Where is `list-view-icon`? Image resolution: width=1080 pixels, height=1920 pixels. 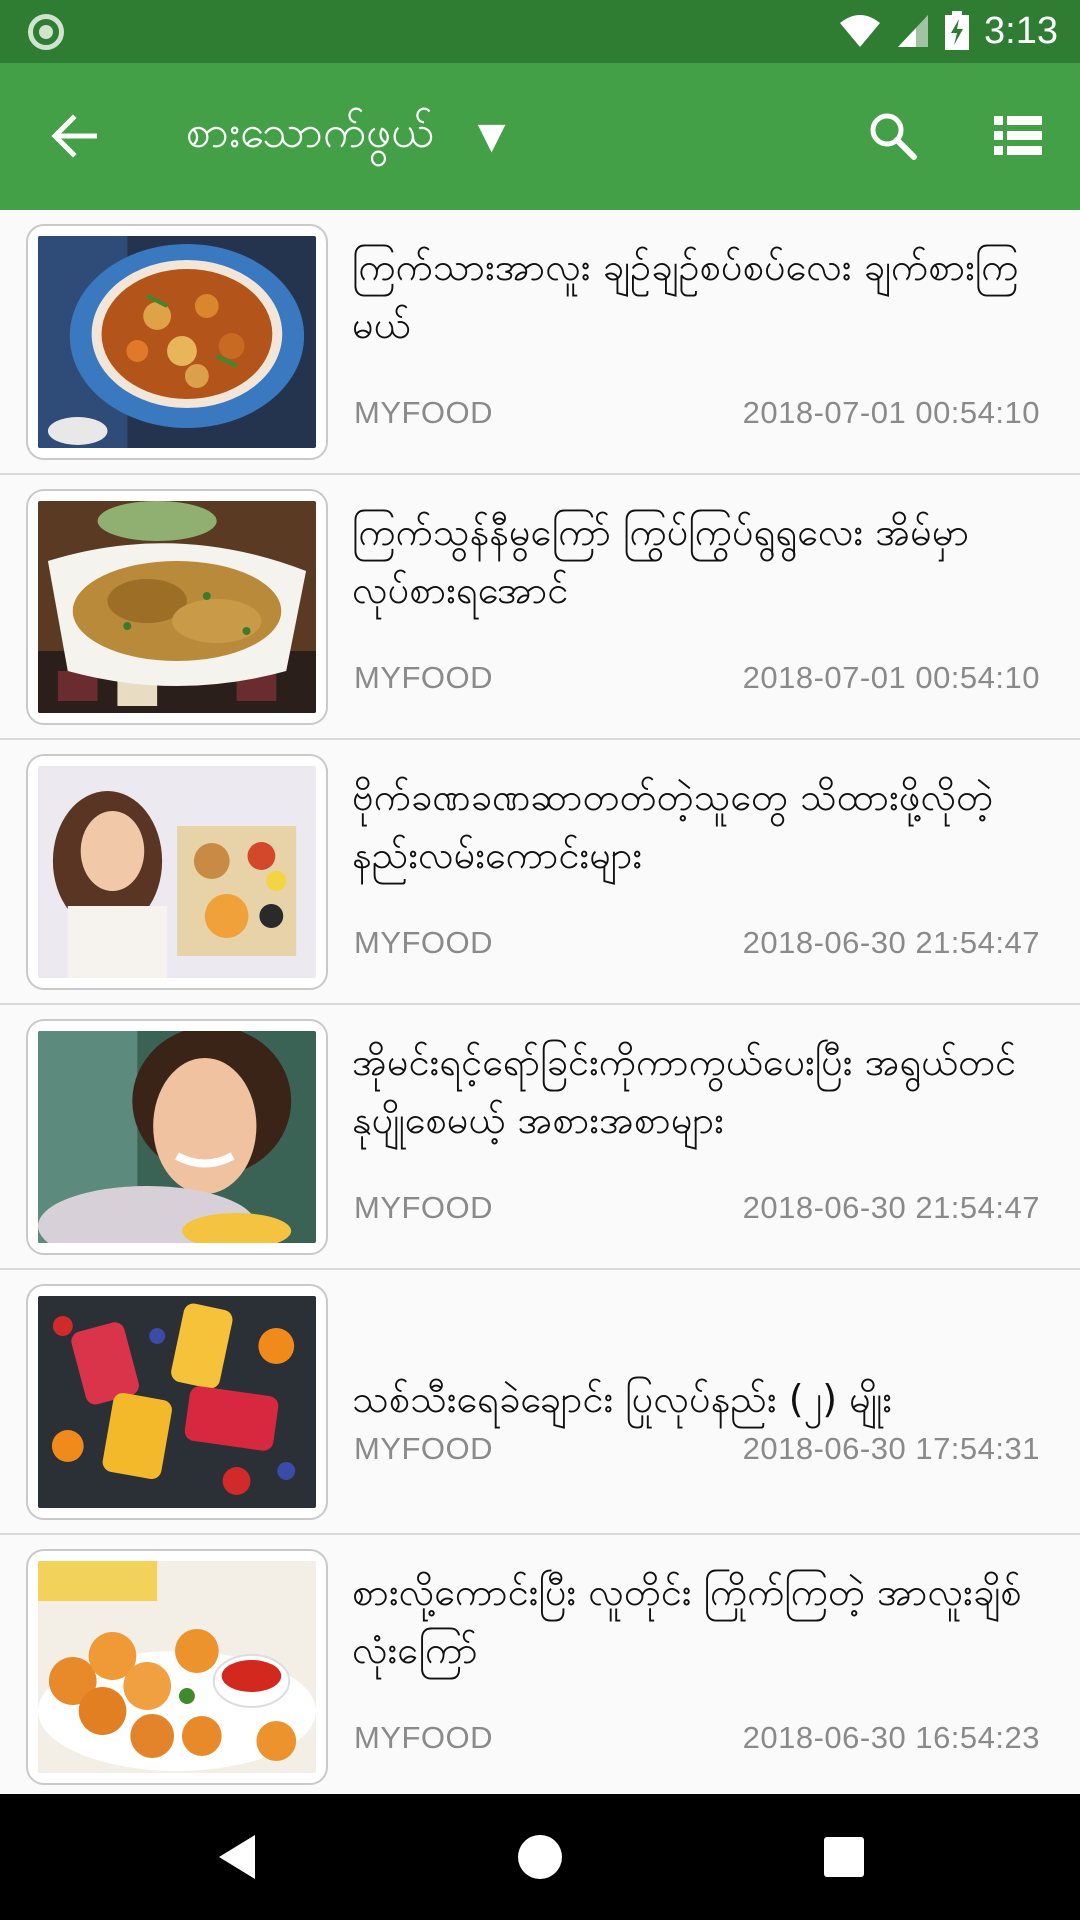 list-view-icon is located at coordinates (1018, 135).